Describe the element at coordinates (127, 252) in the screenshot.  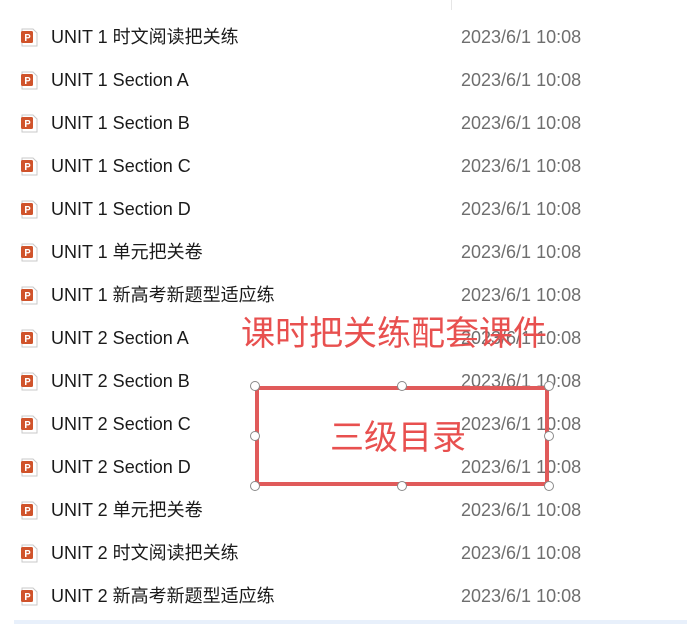
I see `file-name: UNIT 1 单元把关卷` at that location.